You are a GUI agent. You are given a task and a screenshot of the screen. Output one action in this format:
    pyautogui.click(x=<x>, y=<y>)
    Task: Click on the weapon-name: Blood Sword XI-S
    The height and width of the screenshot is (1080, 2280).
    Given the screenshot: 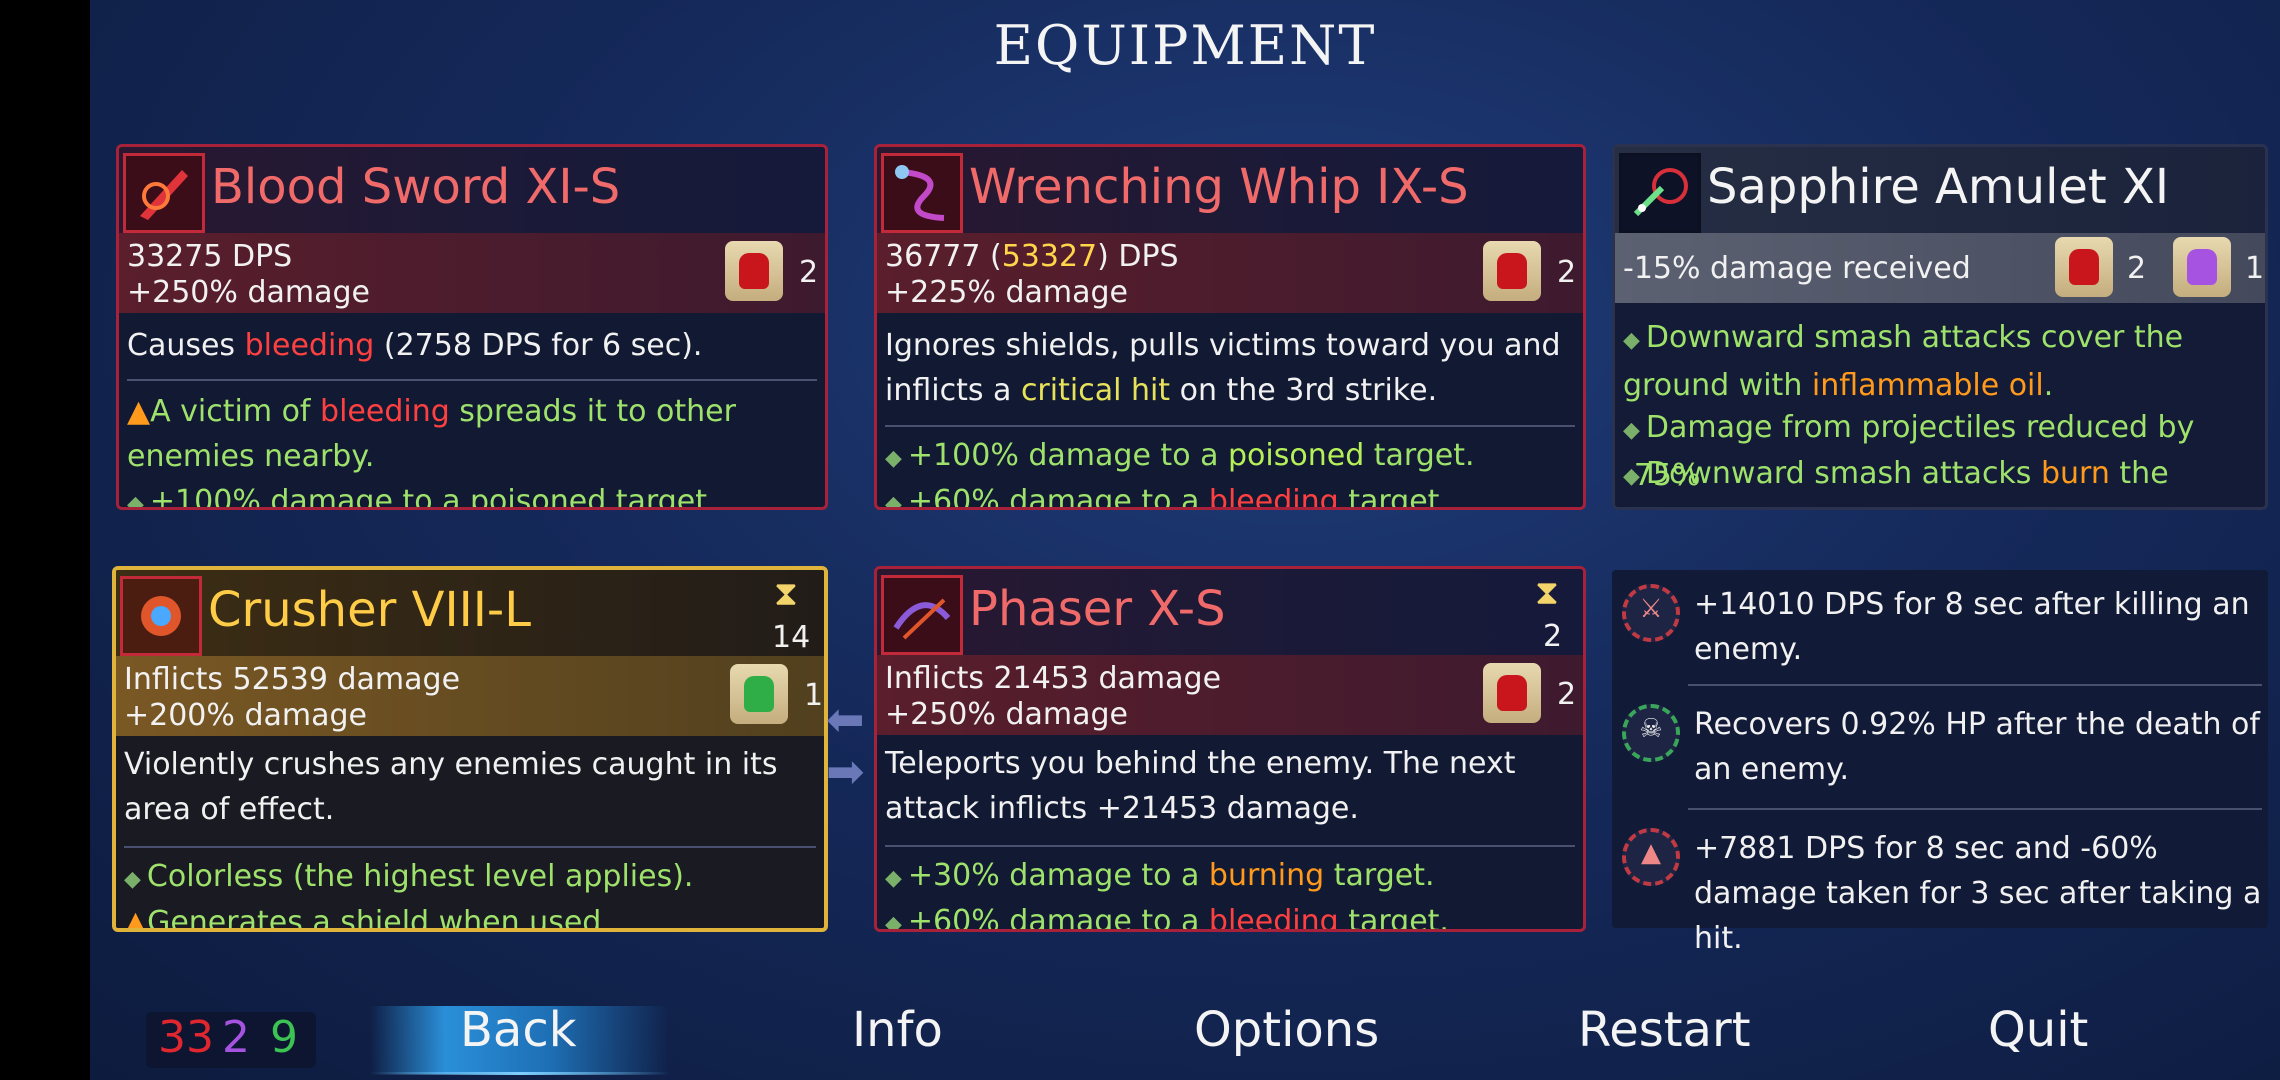 What is the action you would take?
    pyautogui.click(x=416, y=187)
    